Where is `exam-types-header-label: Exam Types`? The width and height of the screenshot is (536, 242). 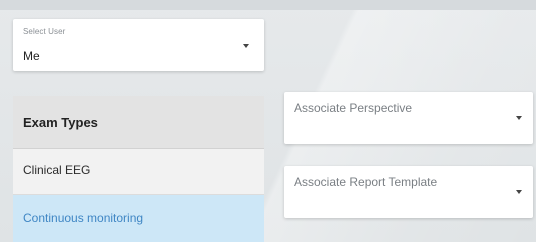 exam-types-header-label: Exam Types is located at coordinates (60, 122).